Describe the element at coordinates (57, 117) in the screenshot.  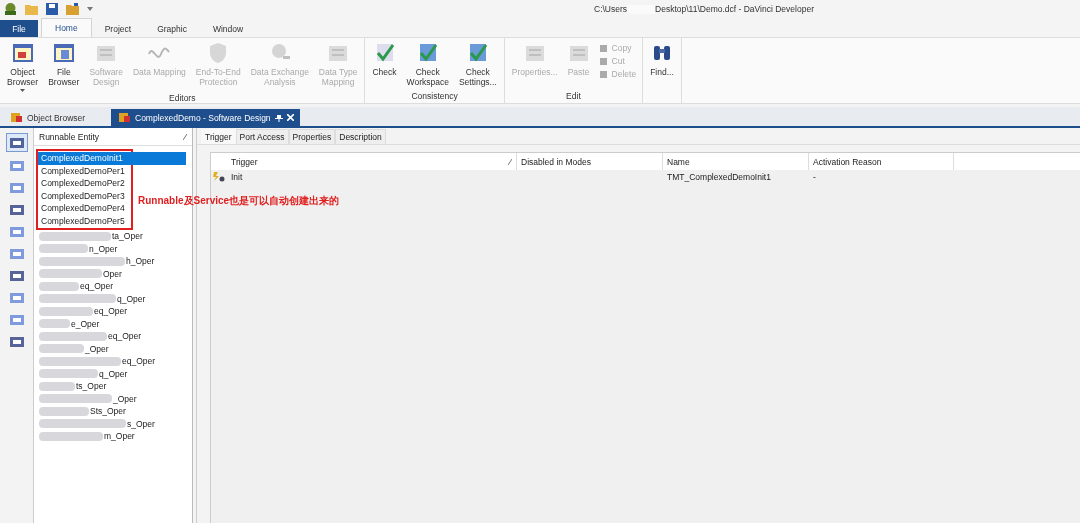
I see `document-tab: Object Browser` at that location.